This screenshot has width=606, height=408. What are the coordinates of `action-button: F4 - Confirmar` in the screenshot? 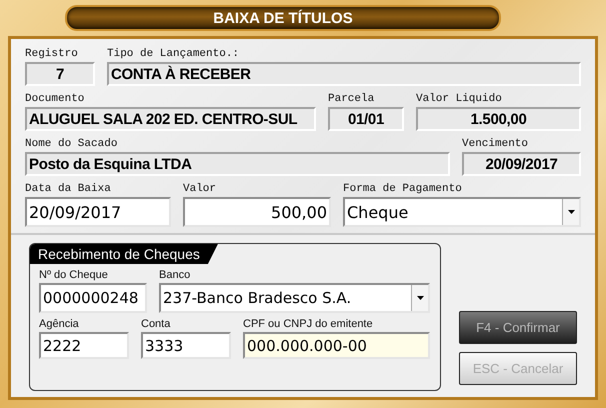 It's located at (518, 327).